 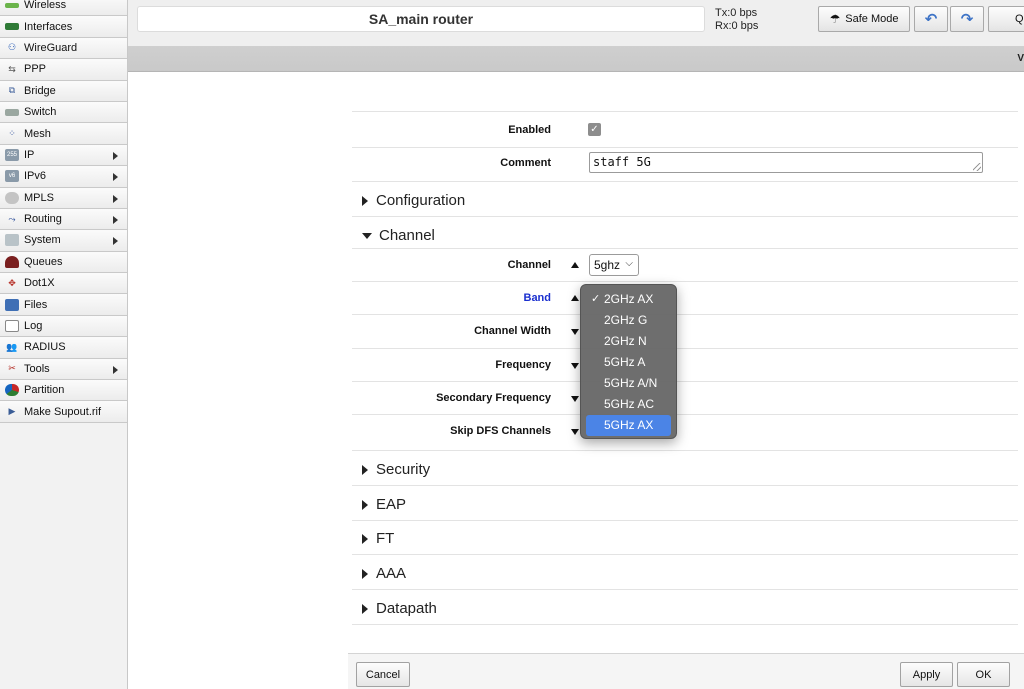 I want to click on band-option: 5GHz AC, so click(x=628, y=404).